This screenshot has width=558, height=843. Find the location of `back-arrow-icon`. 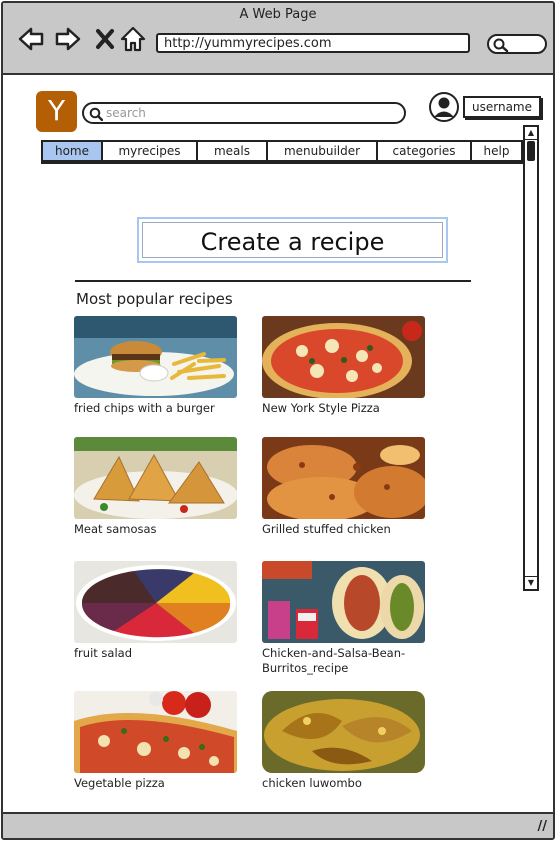

back-arrow-icon is located at coordinates (31, 39).